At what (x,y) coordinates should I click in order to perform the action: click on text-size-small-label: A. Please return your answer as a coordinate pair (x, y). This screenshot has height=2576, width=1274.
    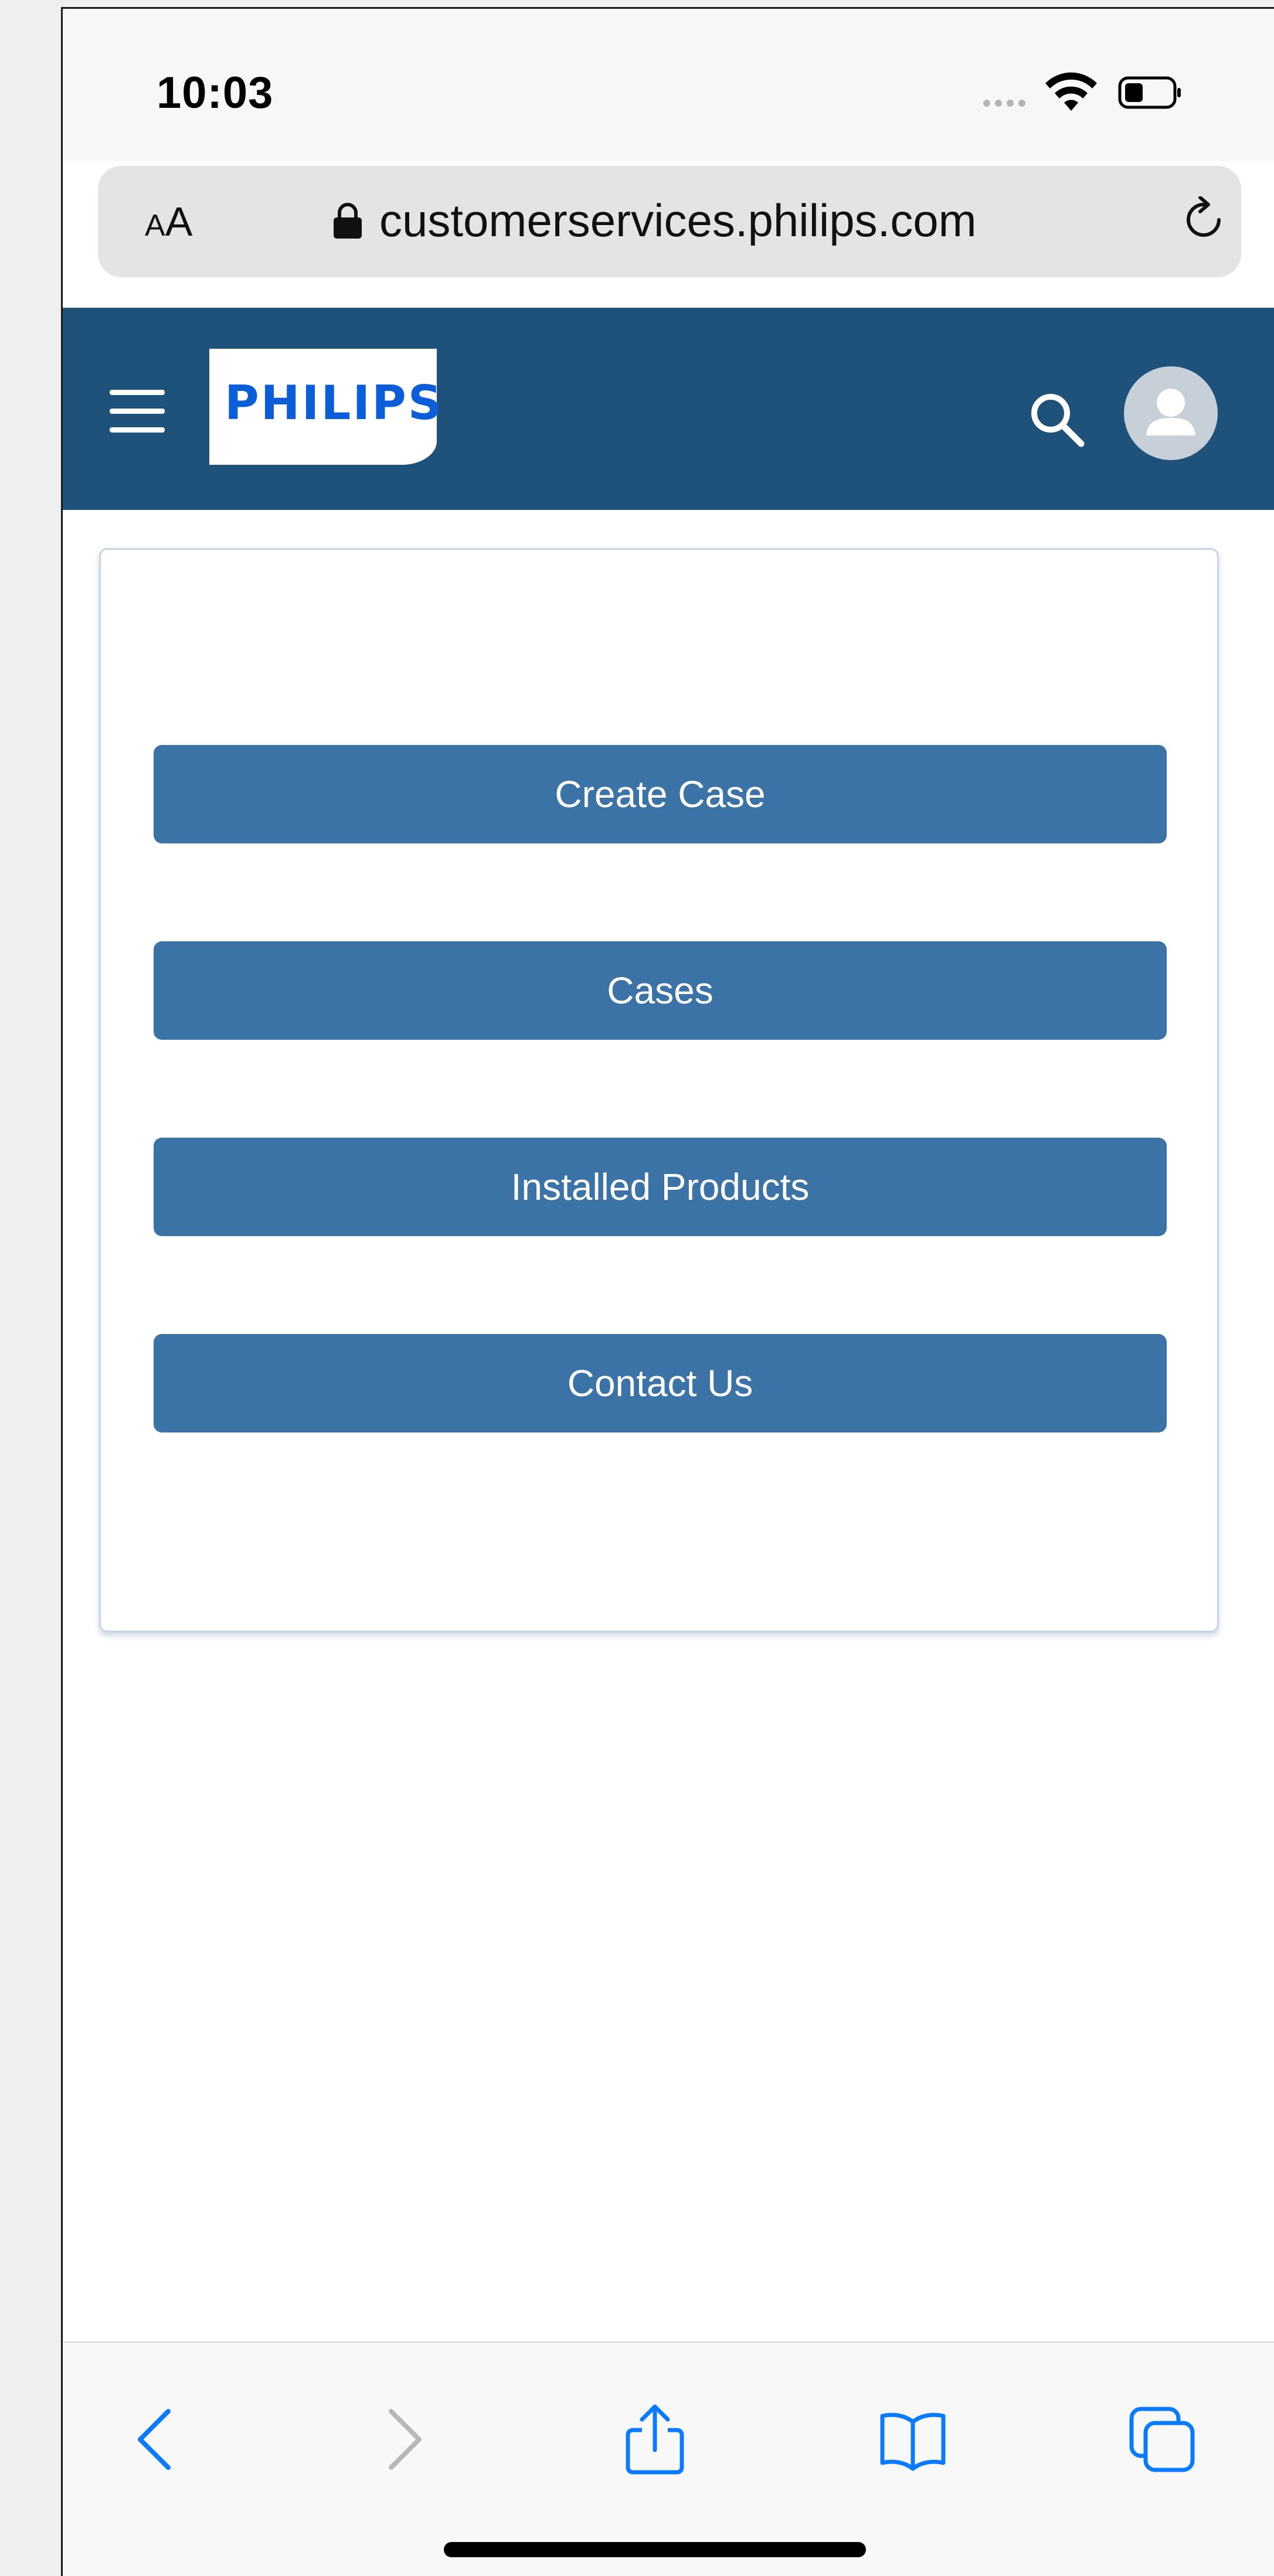
    Looking at the image, I should click on (155, 226).